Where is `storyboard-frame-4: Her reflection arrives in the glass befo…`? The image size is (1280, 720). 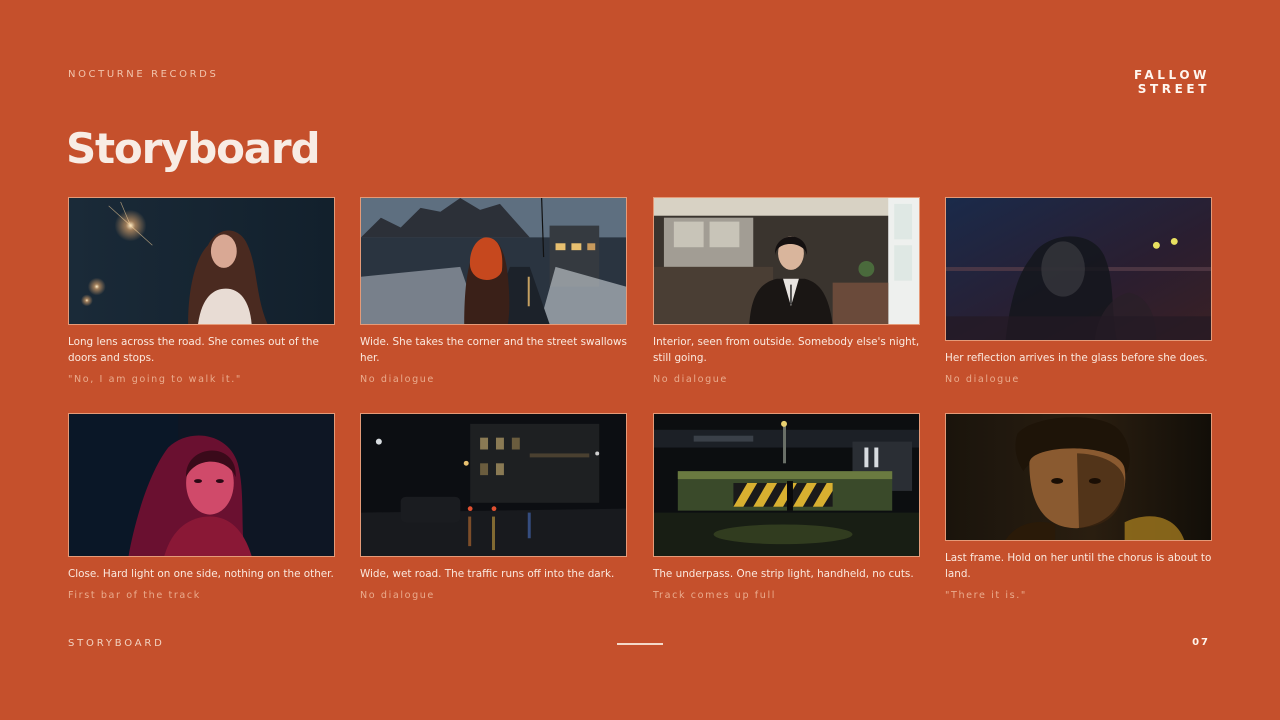 storyboard-frame-4: Her reflection arrives in the glass befo… is located at coordinates (1078, 291).